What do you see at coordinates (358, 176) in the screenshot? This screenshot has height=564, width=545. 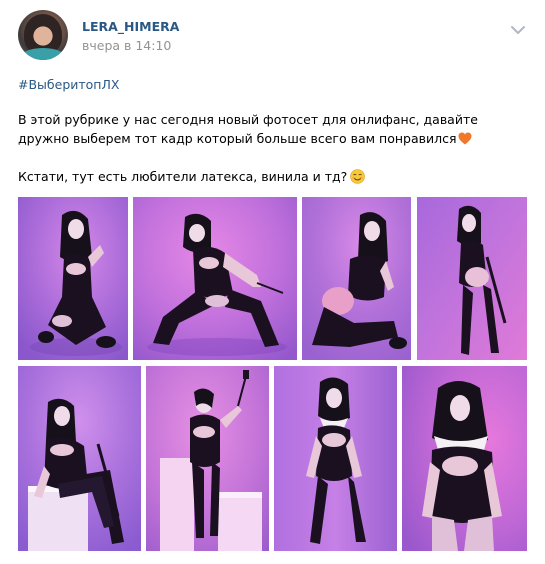 I see `smiling-face-icon` at bounding box center [358, 176].